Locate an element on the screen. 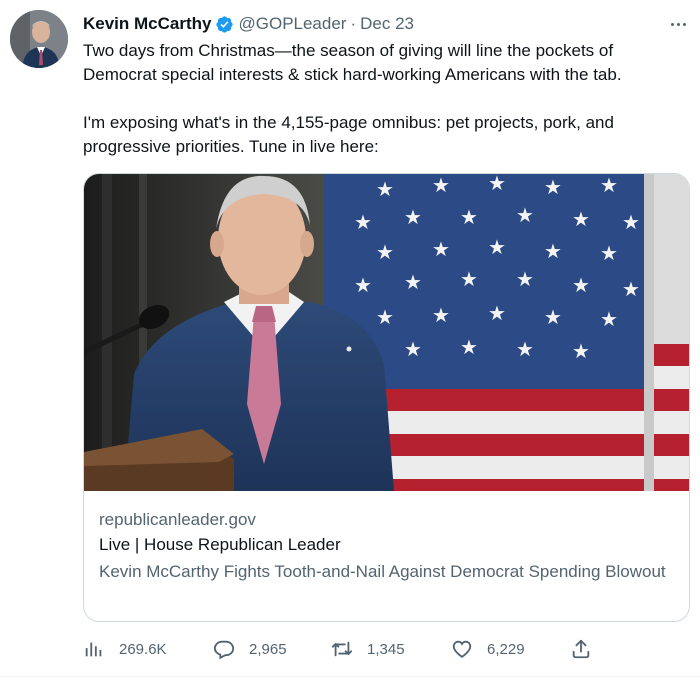 The image size is (700, 677). card-title: Live | House Republican Leader is located at coordinates (220, 544).